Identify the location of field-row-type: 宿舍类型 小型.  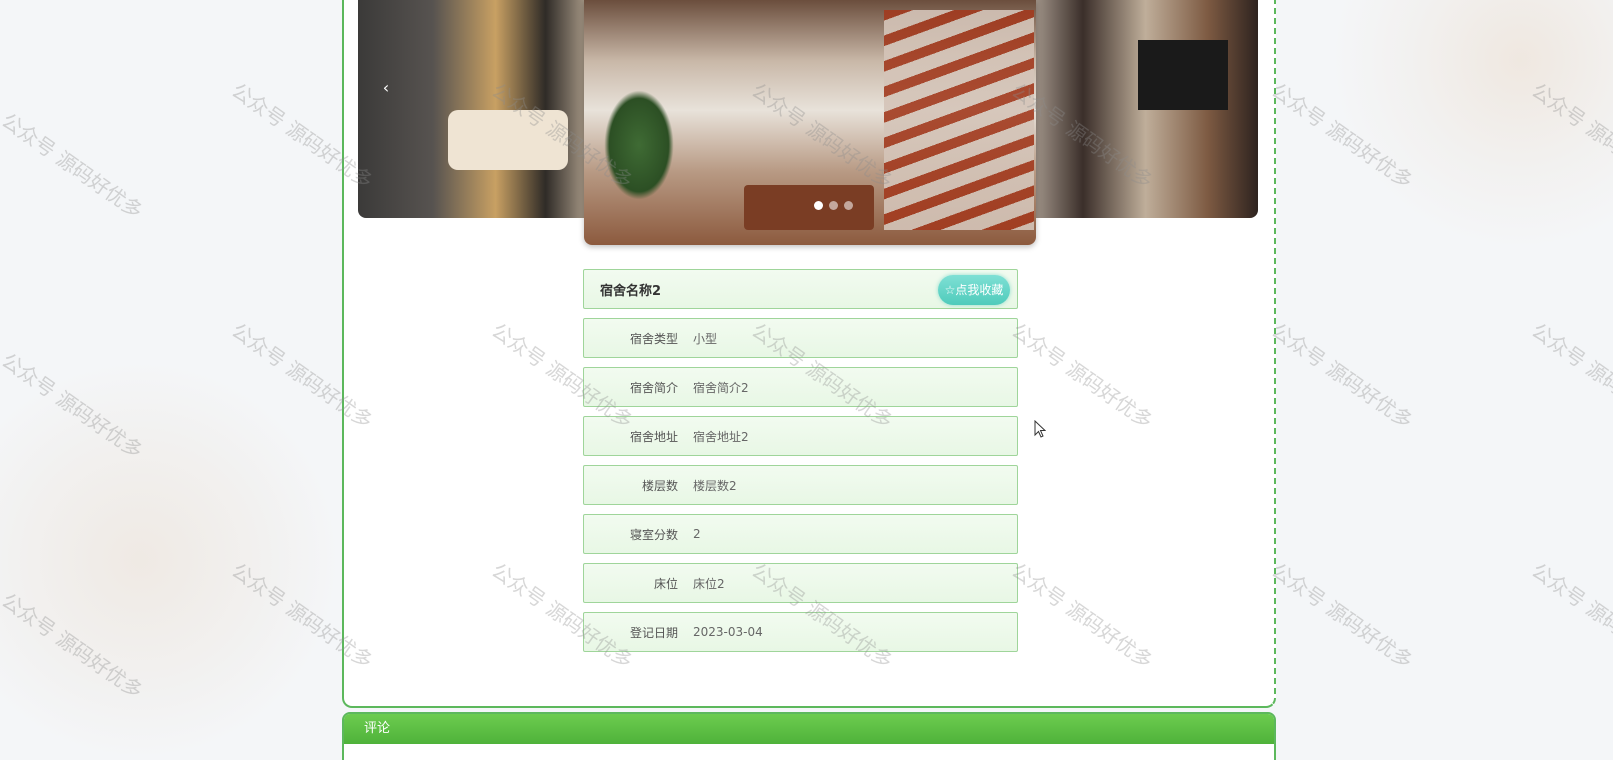
(800, 338).